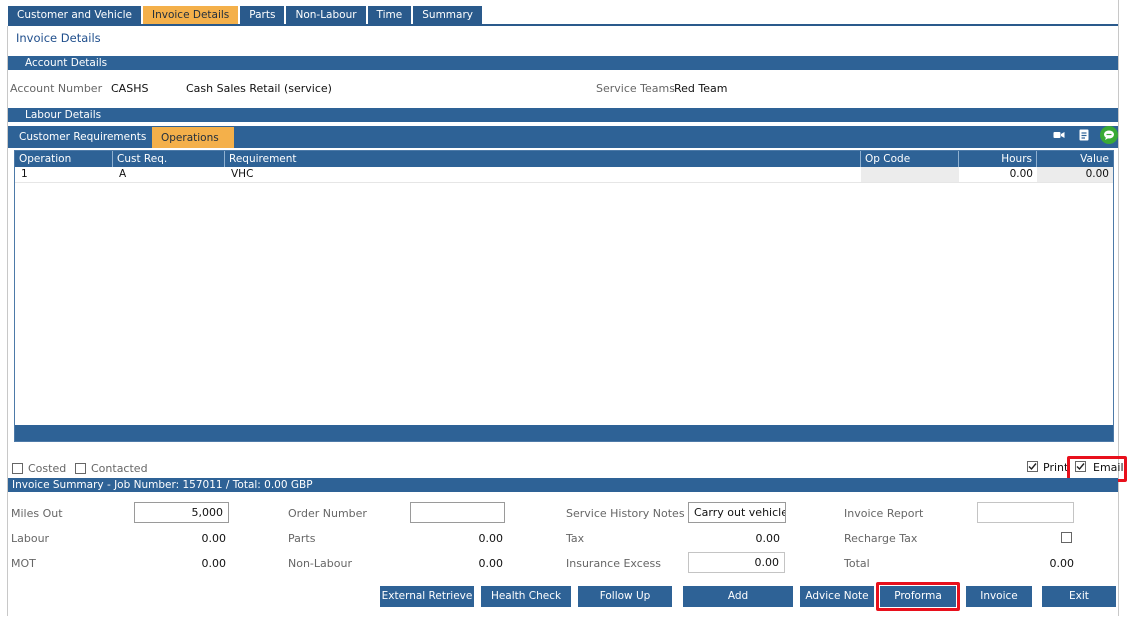 This screenshot has height=620, width=1131. I want to click on tab-customer-and-vehicle: Customer and Vehicle, so click(74, 15).